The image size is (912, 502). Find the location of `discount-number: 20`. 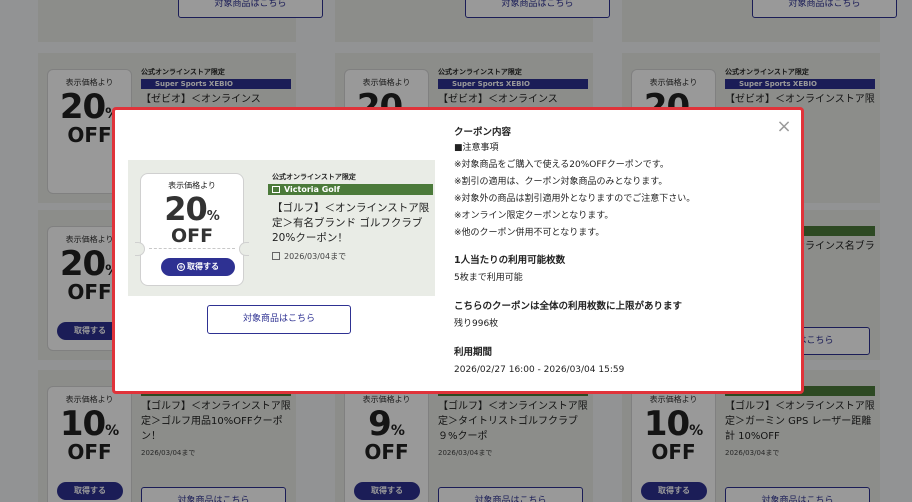

discount-number: 20 is located at coordinates (186, 209).